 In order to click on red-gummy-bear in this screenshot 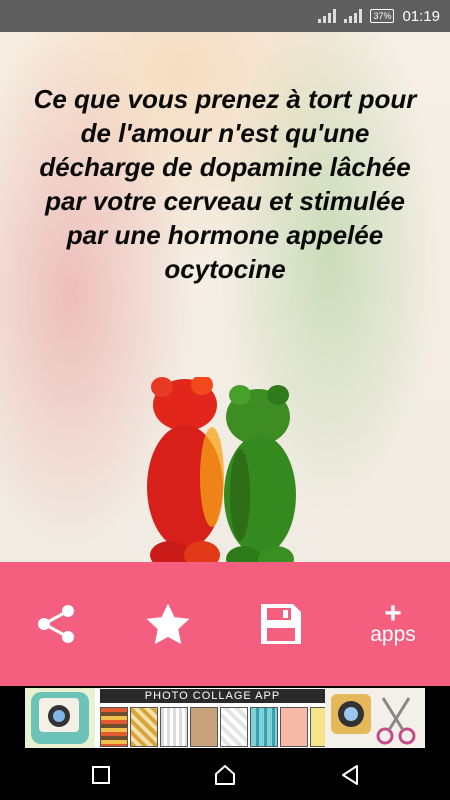, I will do `click(185, 469)`.